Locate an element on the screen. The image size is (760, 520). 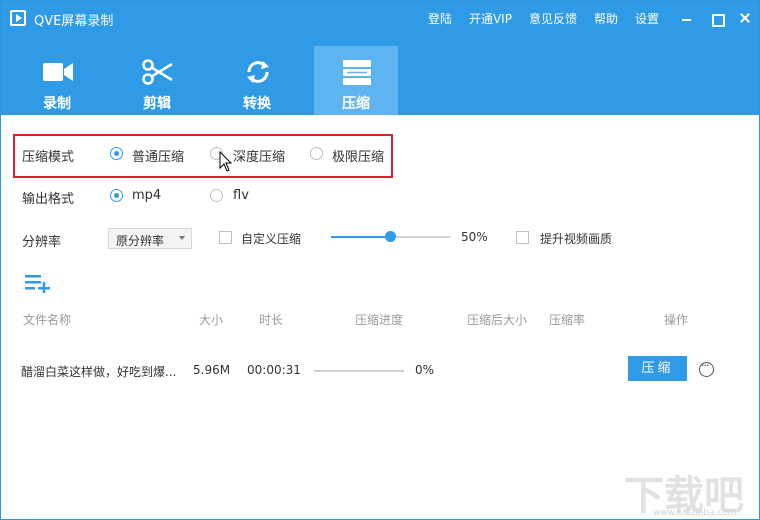
app-title: QVE屏幕录制 is located at coordinates (74, 21).